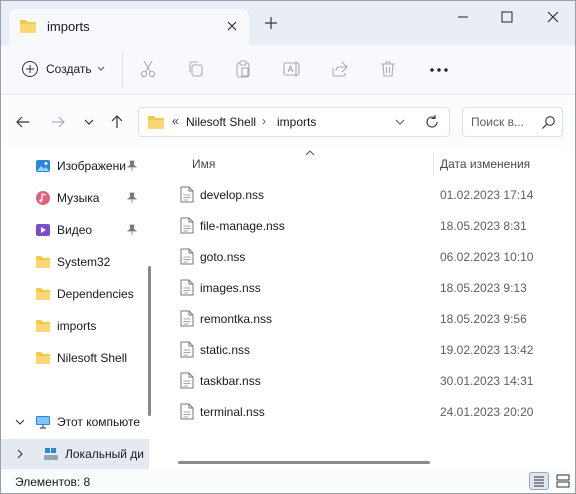 The width and height of the screenshot is (576, 494). I want to click on sidebar-item-label: Этот компьюте, so click(99, 422).